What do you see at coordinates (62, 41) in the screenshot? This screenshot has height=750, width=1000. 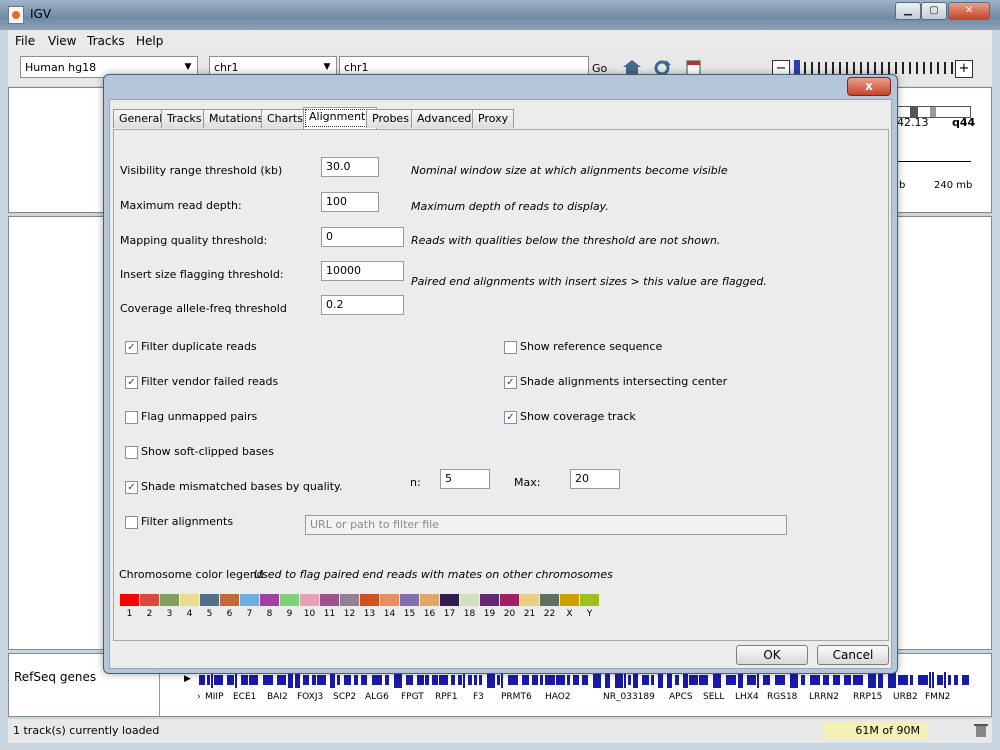 I see `menu-view: View` at bounding box center [62, 41].